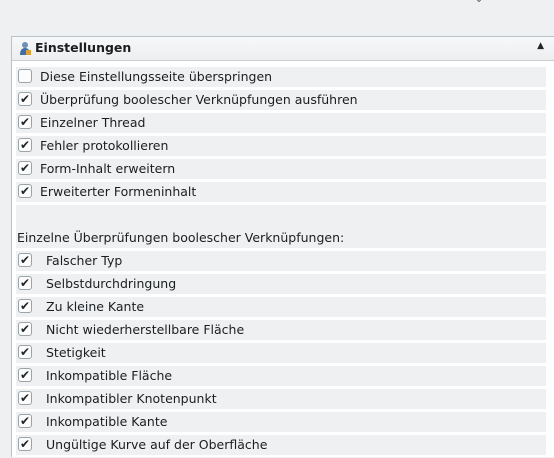  I want to click on panel-title: Einstellungen, so click(83, 47).